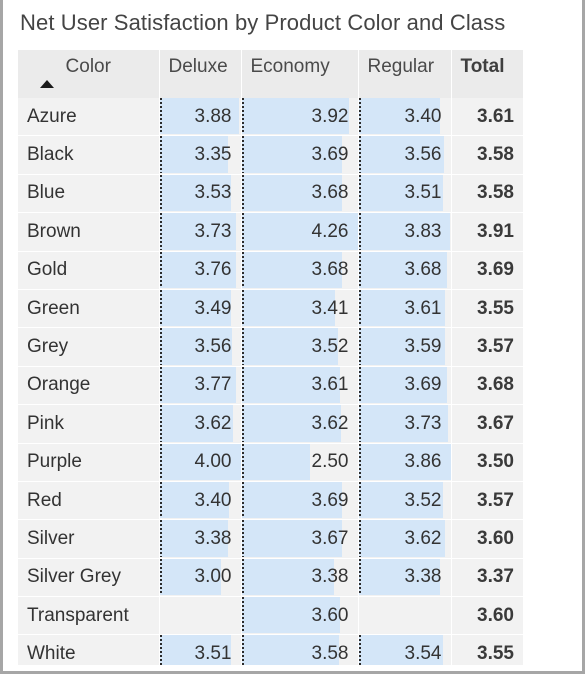 This screenshot has width=585, height=674. I want to click on table-row: Red 3.40 3.69 3.52 3.57, so click(270, 501).